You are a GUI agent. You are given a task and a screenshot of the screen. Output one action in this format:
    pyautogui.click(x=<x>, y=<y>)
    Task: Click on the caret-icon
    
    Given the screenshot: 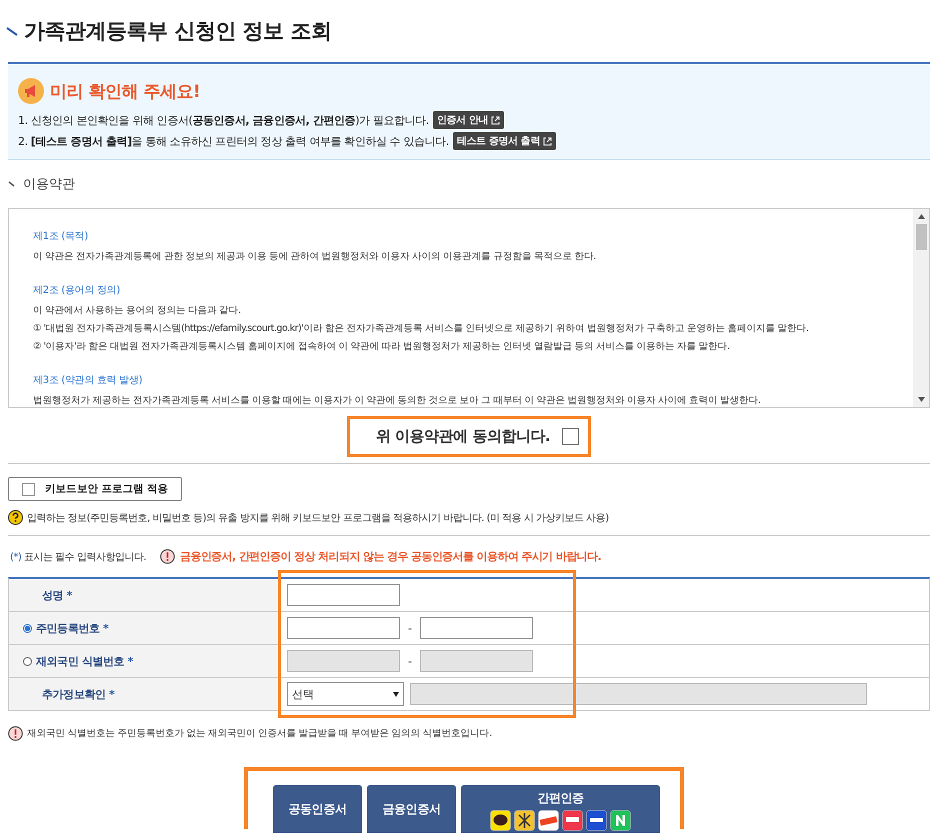 What is the action you would take?
    pyautogui.click(x=396, y=694)
    